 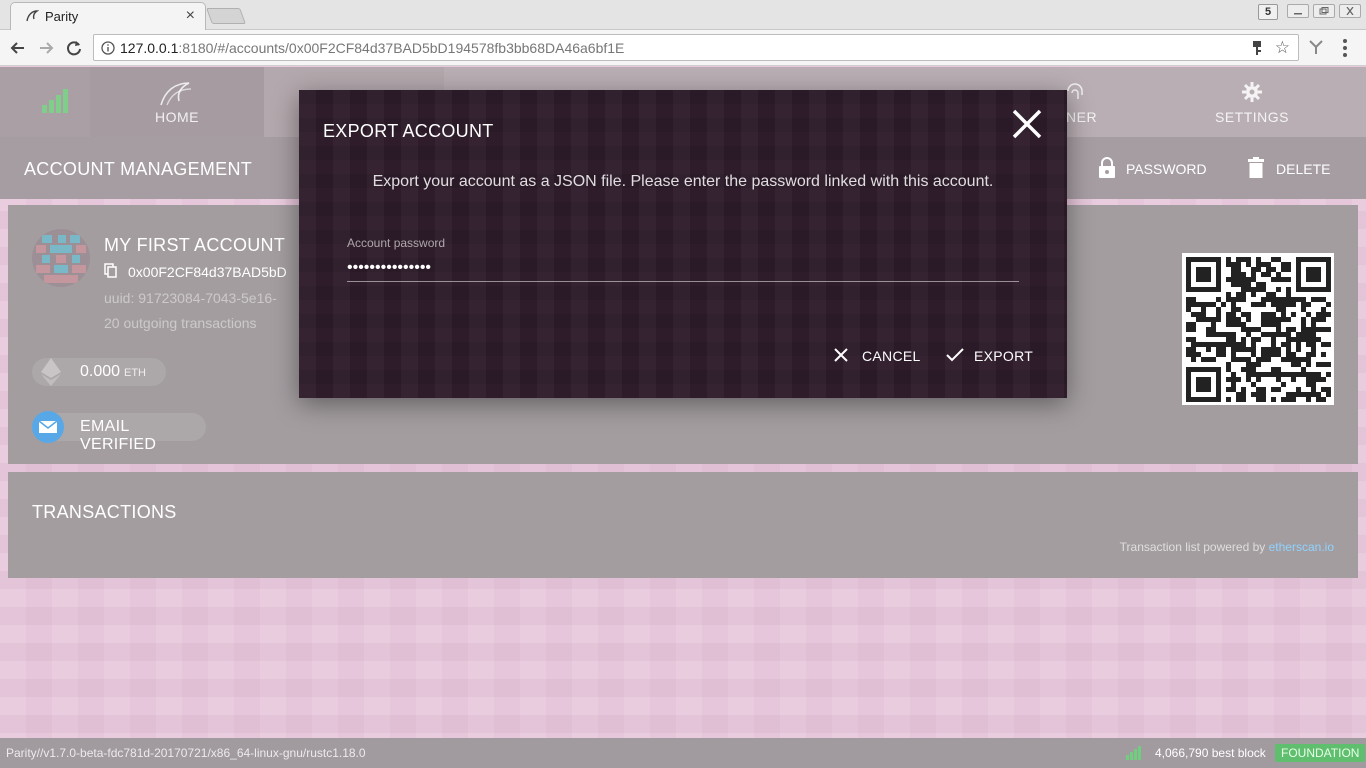 What do you see at coordinates (226, 16) in the screenshot?
I see `new-tab-button` at bounding box center [226, 16].